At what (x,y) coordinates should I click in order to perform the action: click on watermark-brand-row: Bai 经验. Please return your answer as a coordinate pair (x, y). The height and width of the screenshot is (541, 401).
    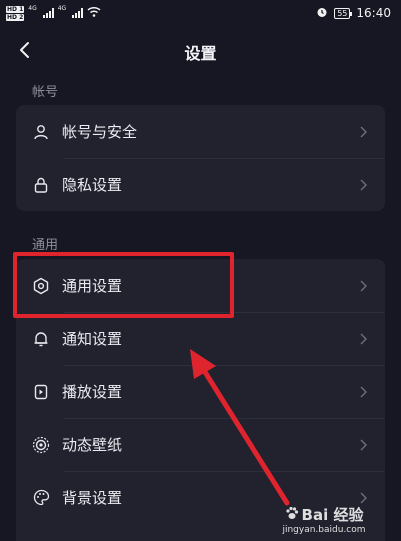
    Looking at the image, I should click on (324, 514).